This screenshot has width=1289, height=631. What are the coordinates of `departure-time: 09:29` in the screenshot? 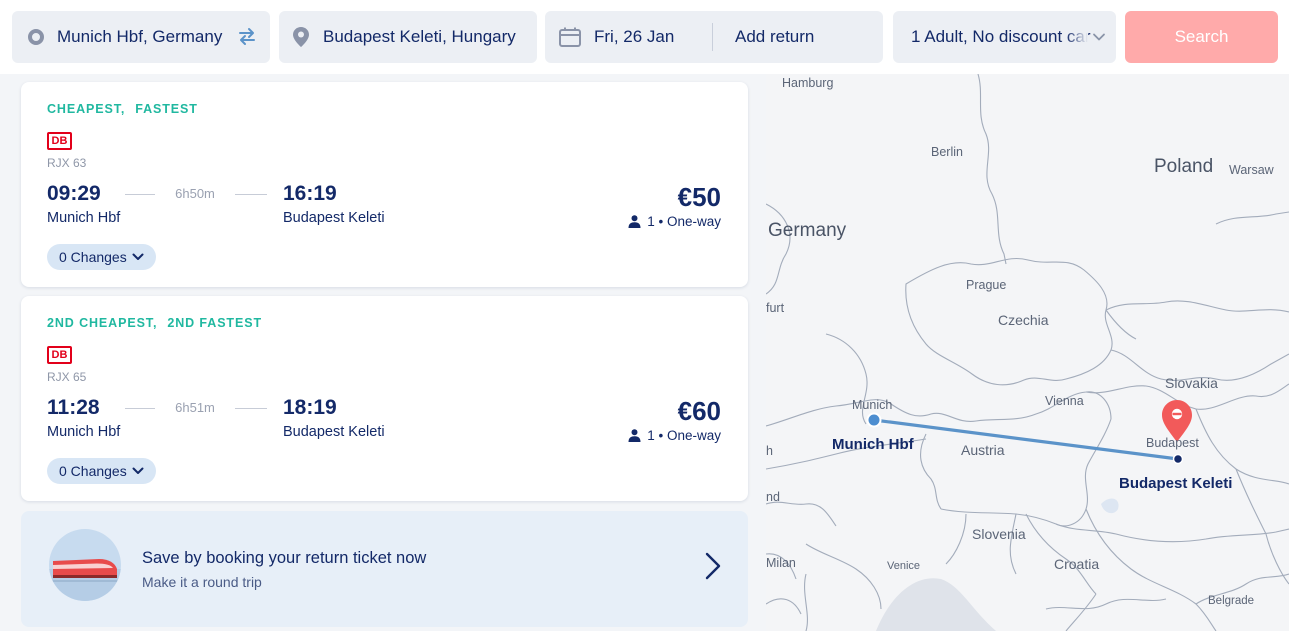 It's located at (74, 193).